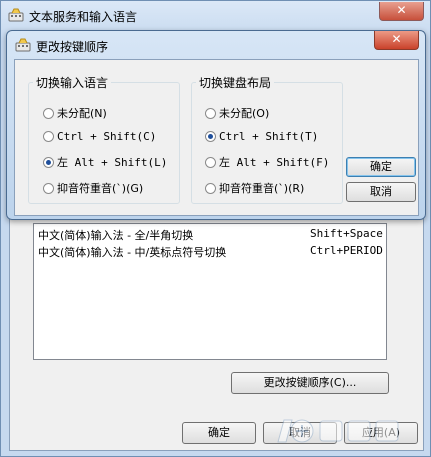 This screenshot has height=457, width=431. Describe the element at coordinates (83, 17) in the screenshot. I see `back-window-title: 文本服务和输入语言` at that location.